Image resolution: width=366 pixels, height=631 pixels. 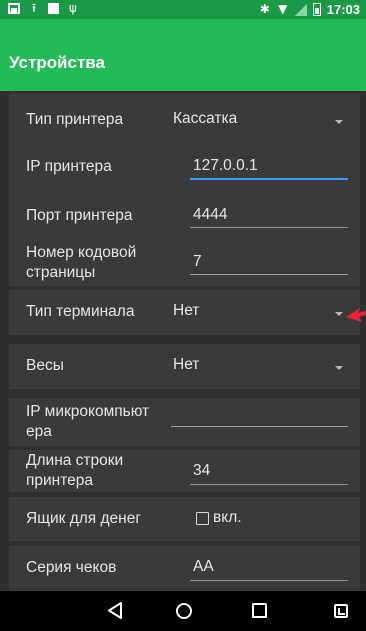 I want to click on app-bar: Устройства, so click(x=183, y=55).